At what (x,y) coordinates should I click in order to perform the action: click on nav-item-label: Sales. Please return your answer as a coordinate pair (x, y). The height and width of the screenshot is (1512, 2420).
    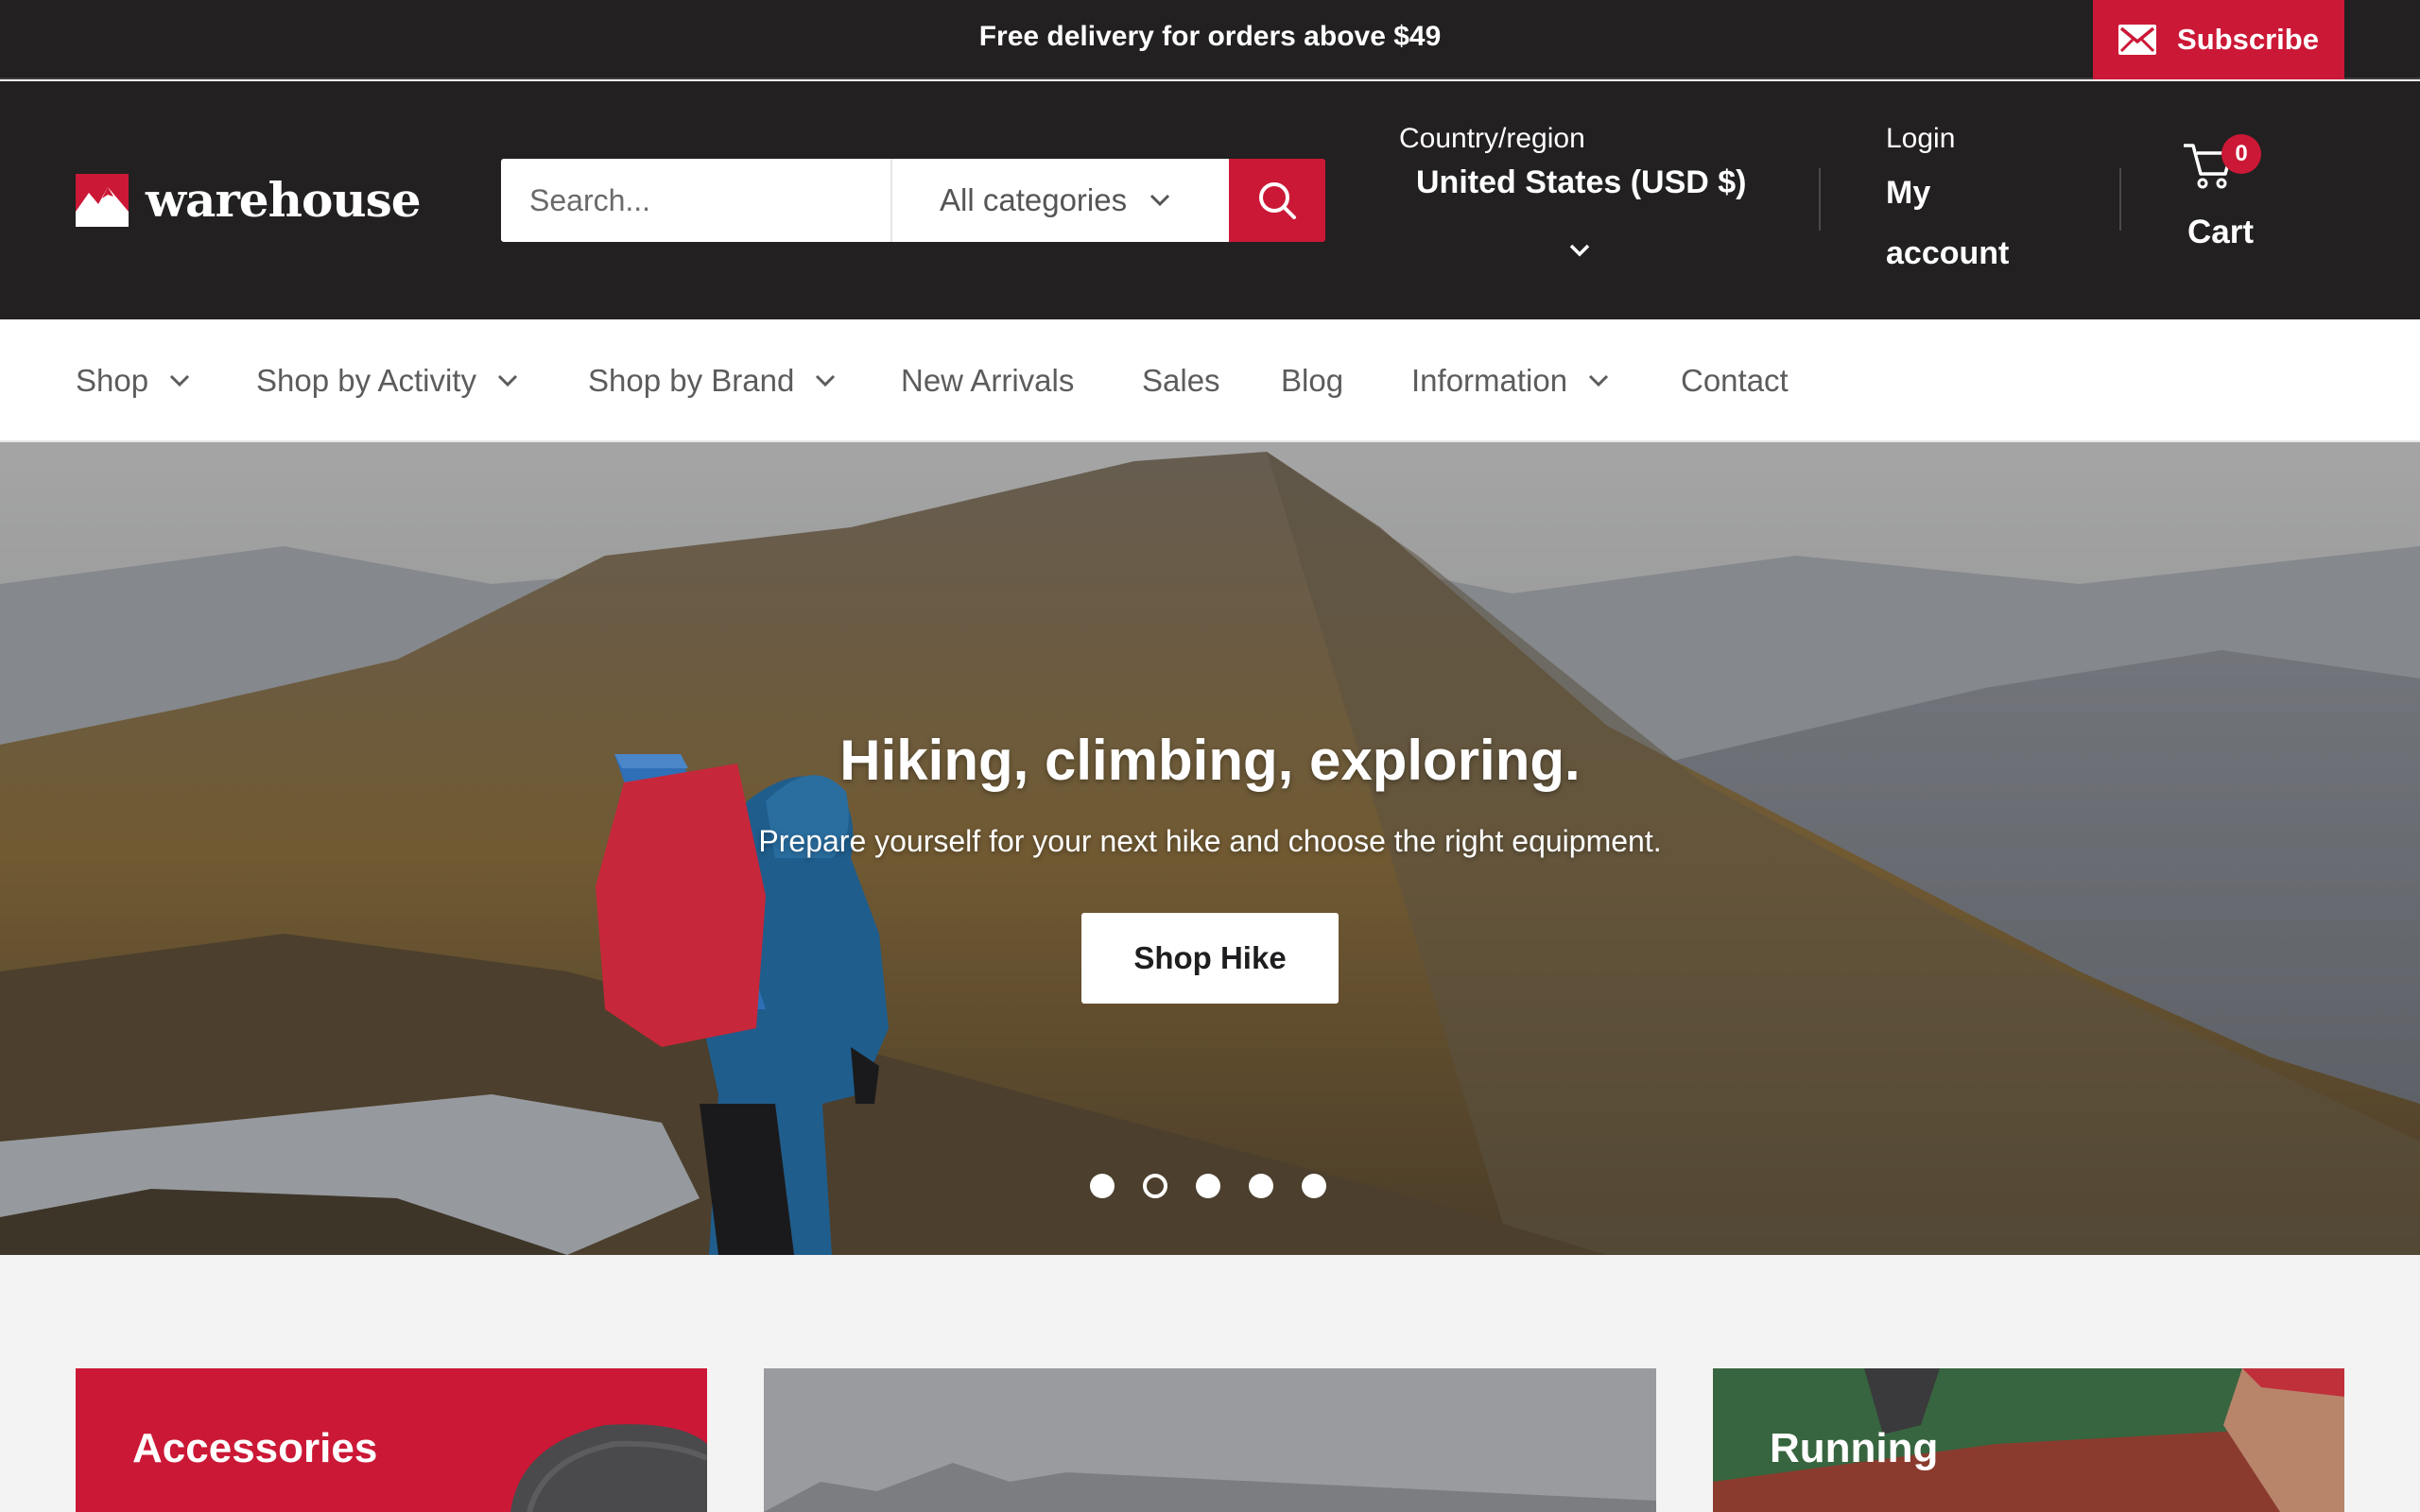
    Looking at the image, I should click on (1181, 380).